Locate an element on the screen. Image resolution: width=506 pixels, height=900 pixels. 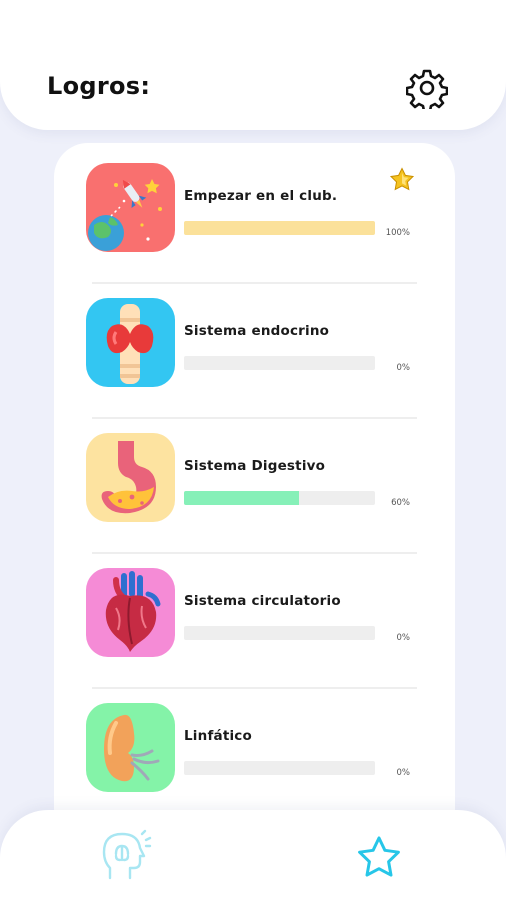
page-title: Logros: is located at coordinates (99, 86).